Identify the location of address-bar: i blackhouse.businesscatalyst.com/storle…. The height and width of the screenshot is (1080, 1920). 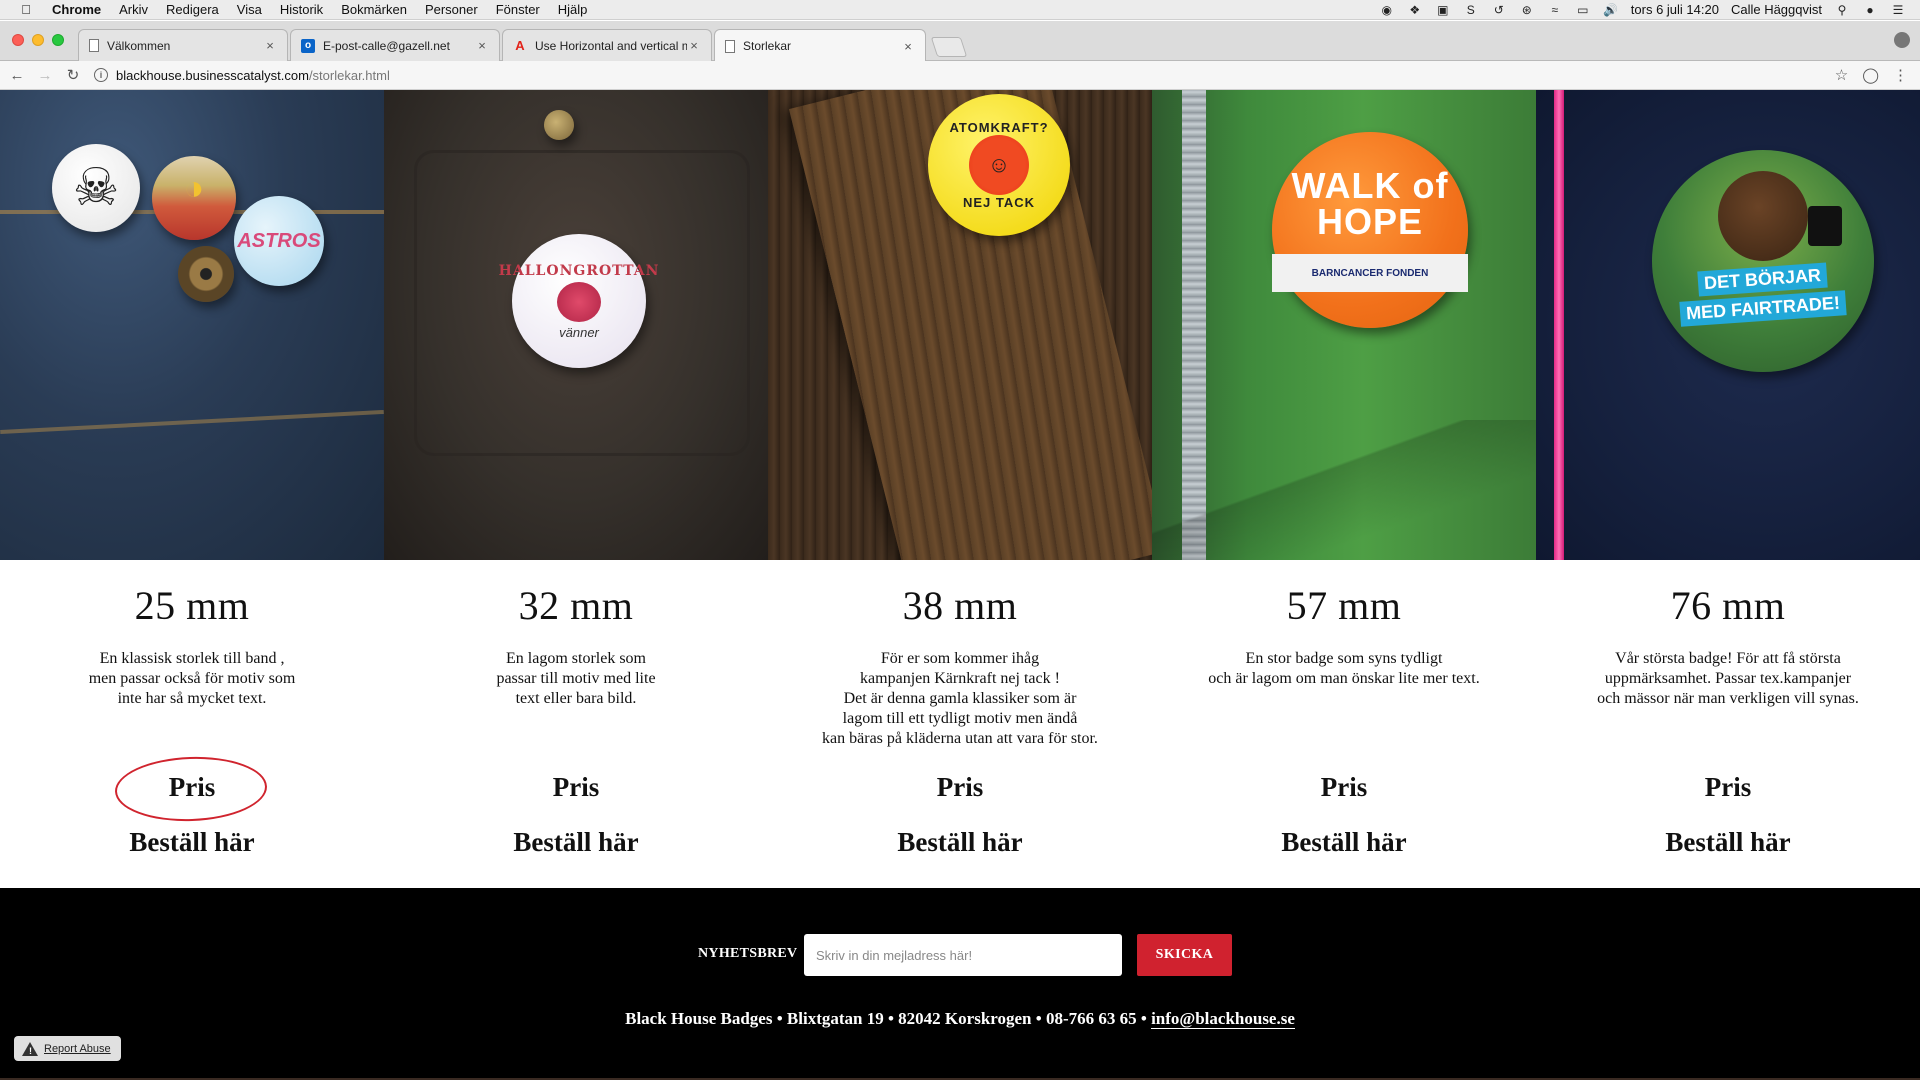
(964, 75).